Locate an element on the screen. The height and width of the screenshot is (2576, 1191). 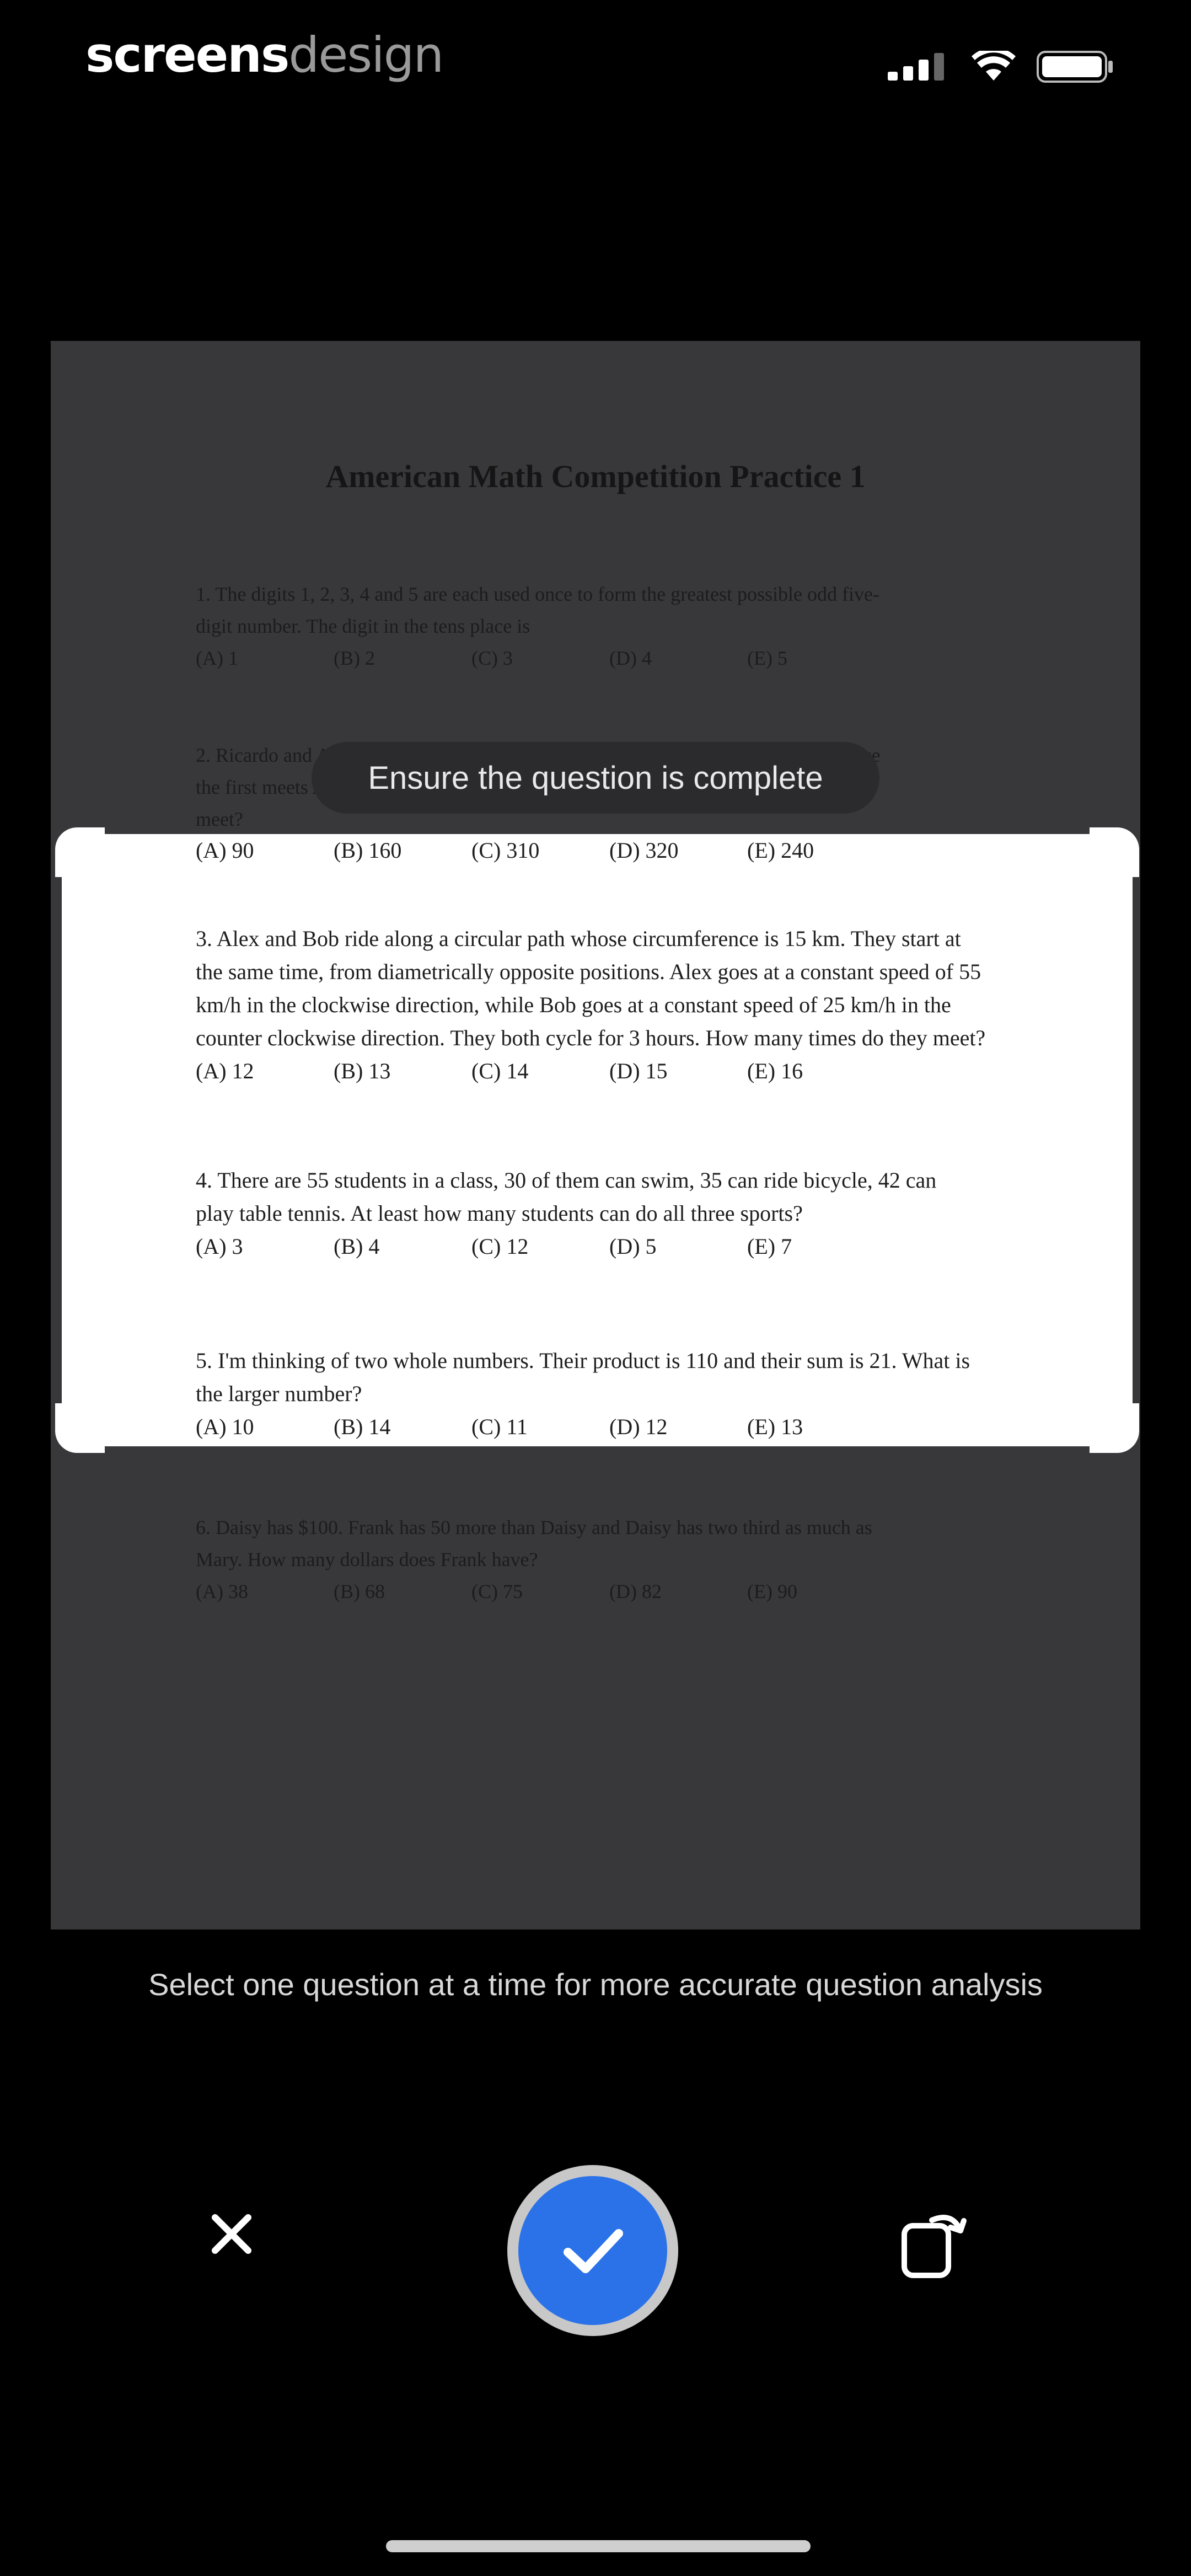
answer-option: (B) 2 is located at coordinates (354, 658).